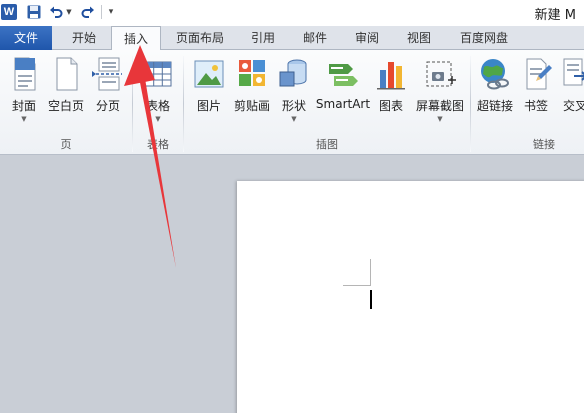 The width and height of the screenshot is (584, 413). Describe the element at coordinates (209, 95) in the screenshot. I see `picture-button: 图片` at that location.